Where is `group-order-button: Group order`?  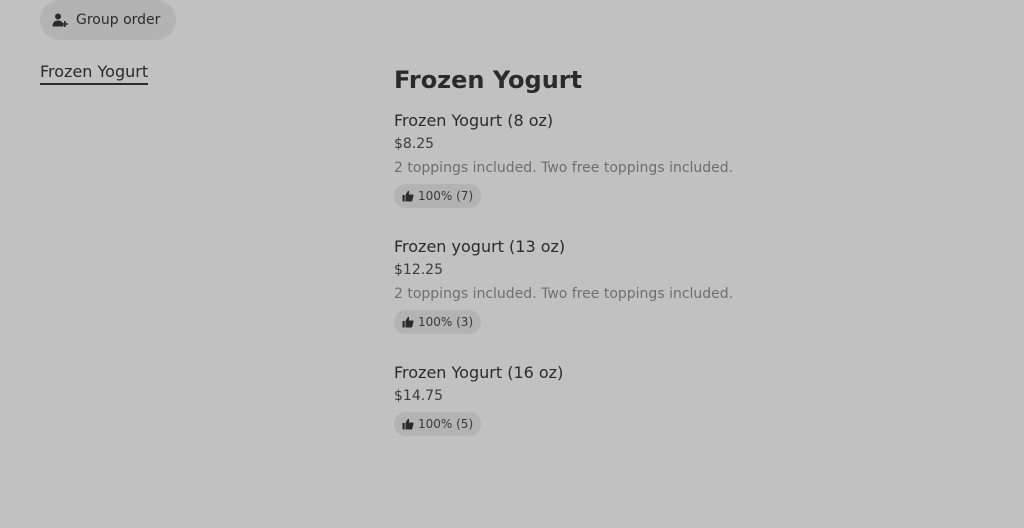
group-order-button: Group order is located at coordinates (108, 20).